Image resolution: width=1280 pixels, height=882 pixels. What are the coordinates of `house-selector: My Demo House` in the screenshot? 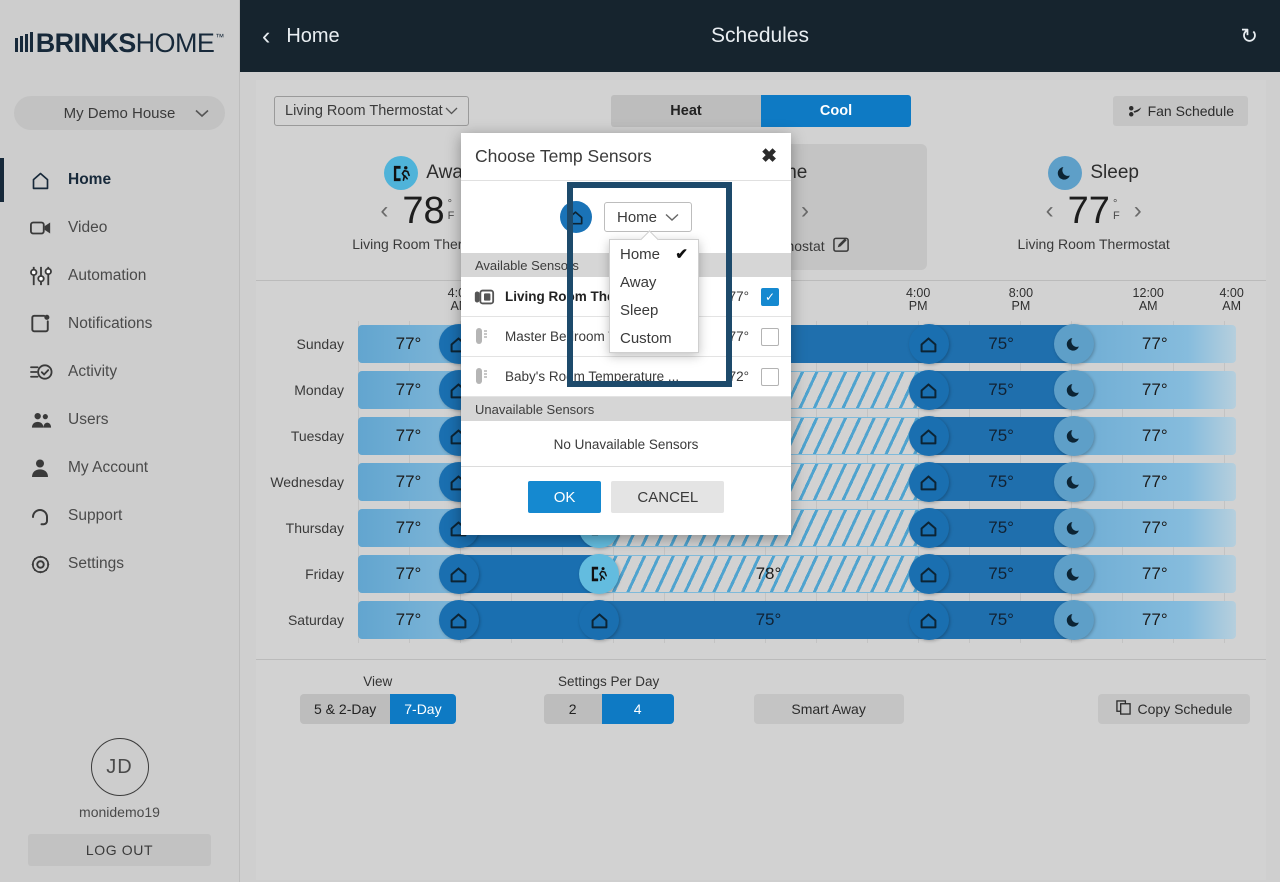 It's located at (119, 113).